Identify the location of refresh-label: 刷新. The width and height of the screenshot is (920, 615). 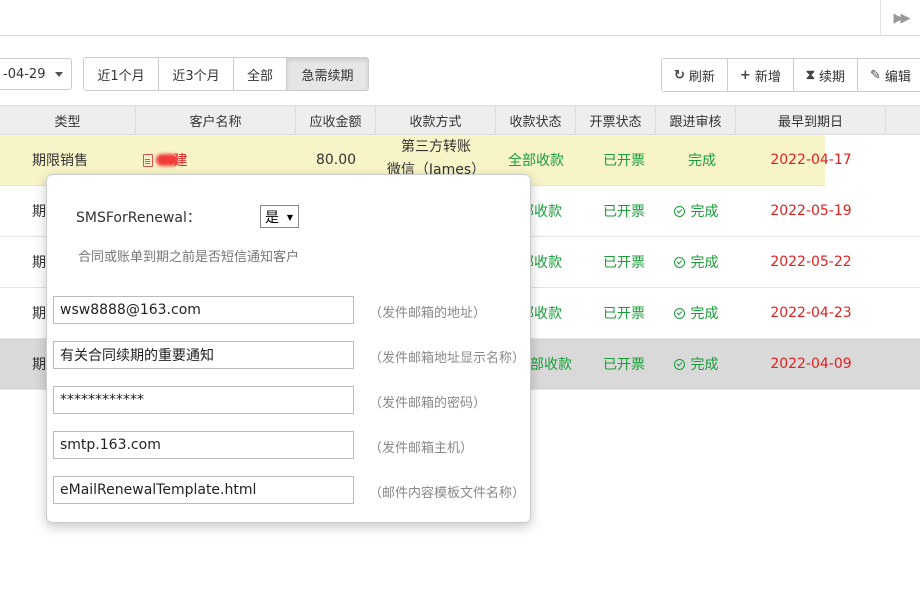
(701, 77).